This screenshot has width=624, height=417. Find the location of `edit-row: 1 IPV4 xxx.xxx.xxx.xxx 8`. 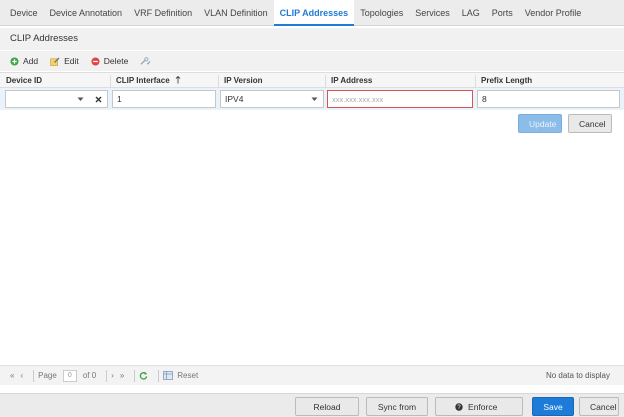

edit-row: 1 IPV4 xxx.xxx.xxx.xxx 8 is located at coordinates (312, 99).